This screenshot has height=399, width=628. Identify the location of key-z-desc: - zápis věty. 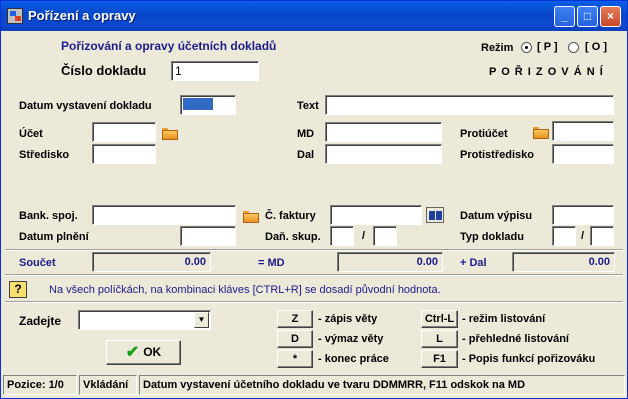
(348, 319).